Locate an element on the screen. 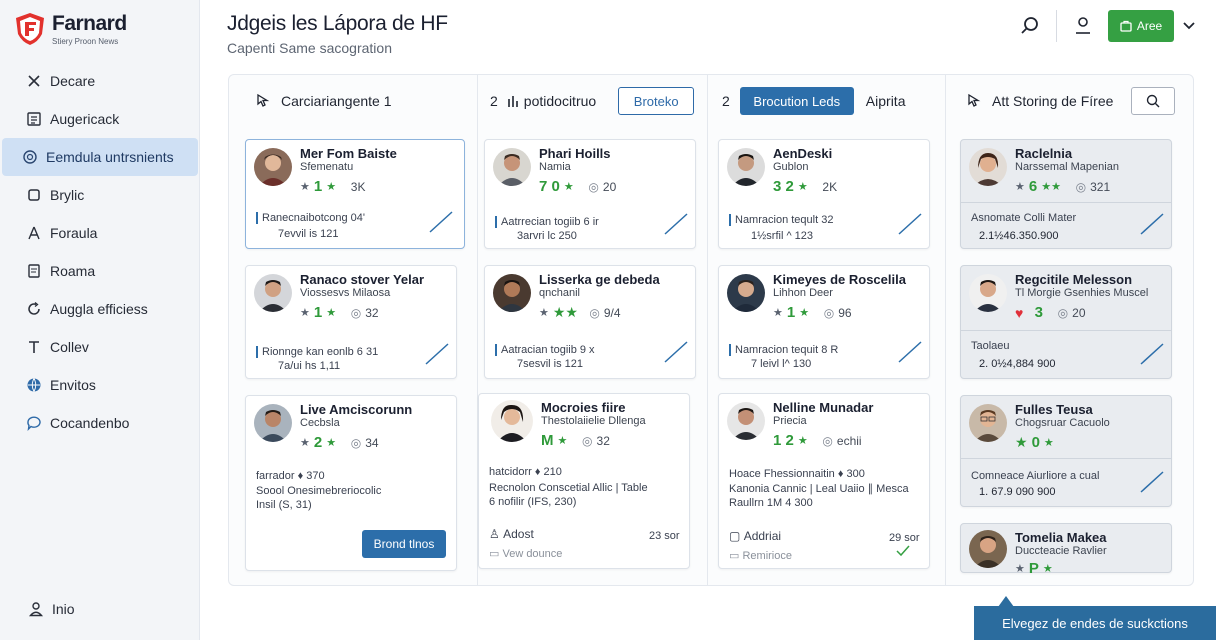 The image size is (1216, 640). sidebar-item-eemdula: Eemdula untrsnients is located at coordinates (100, 157).